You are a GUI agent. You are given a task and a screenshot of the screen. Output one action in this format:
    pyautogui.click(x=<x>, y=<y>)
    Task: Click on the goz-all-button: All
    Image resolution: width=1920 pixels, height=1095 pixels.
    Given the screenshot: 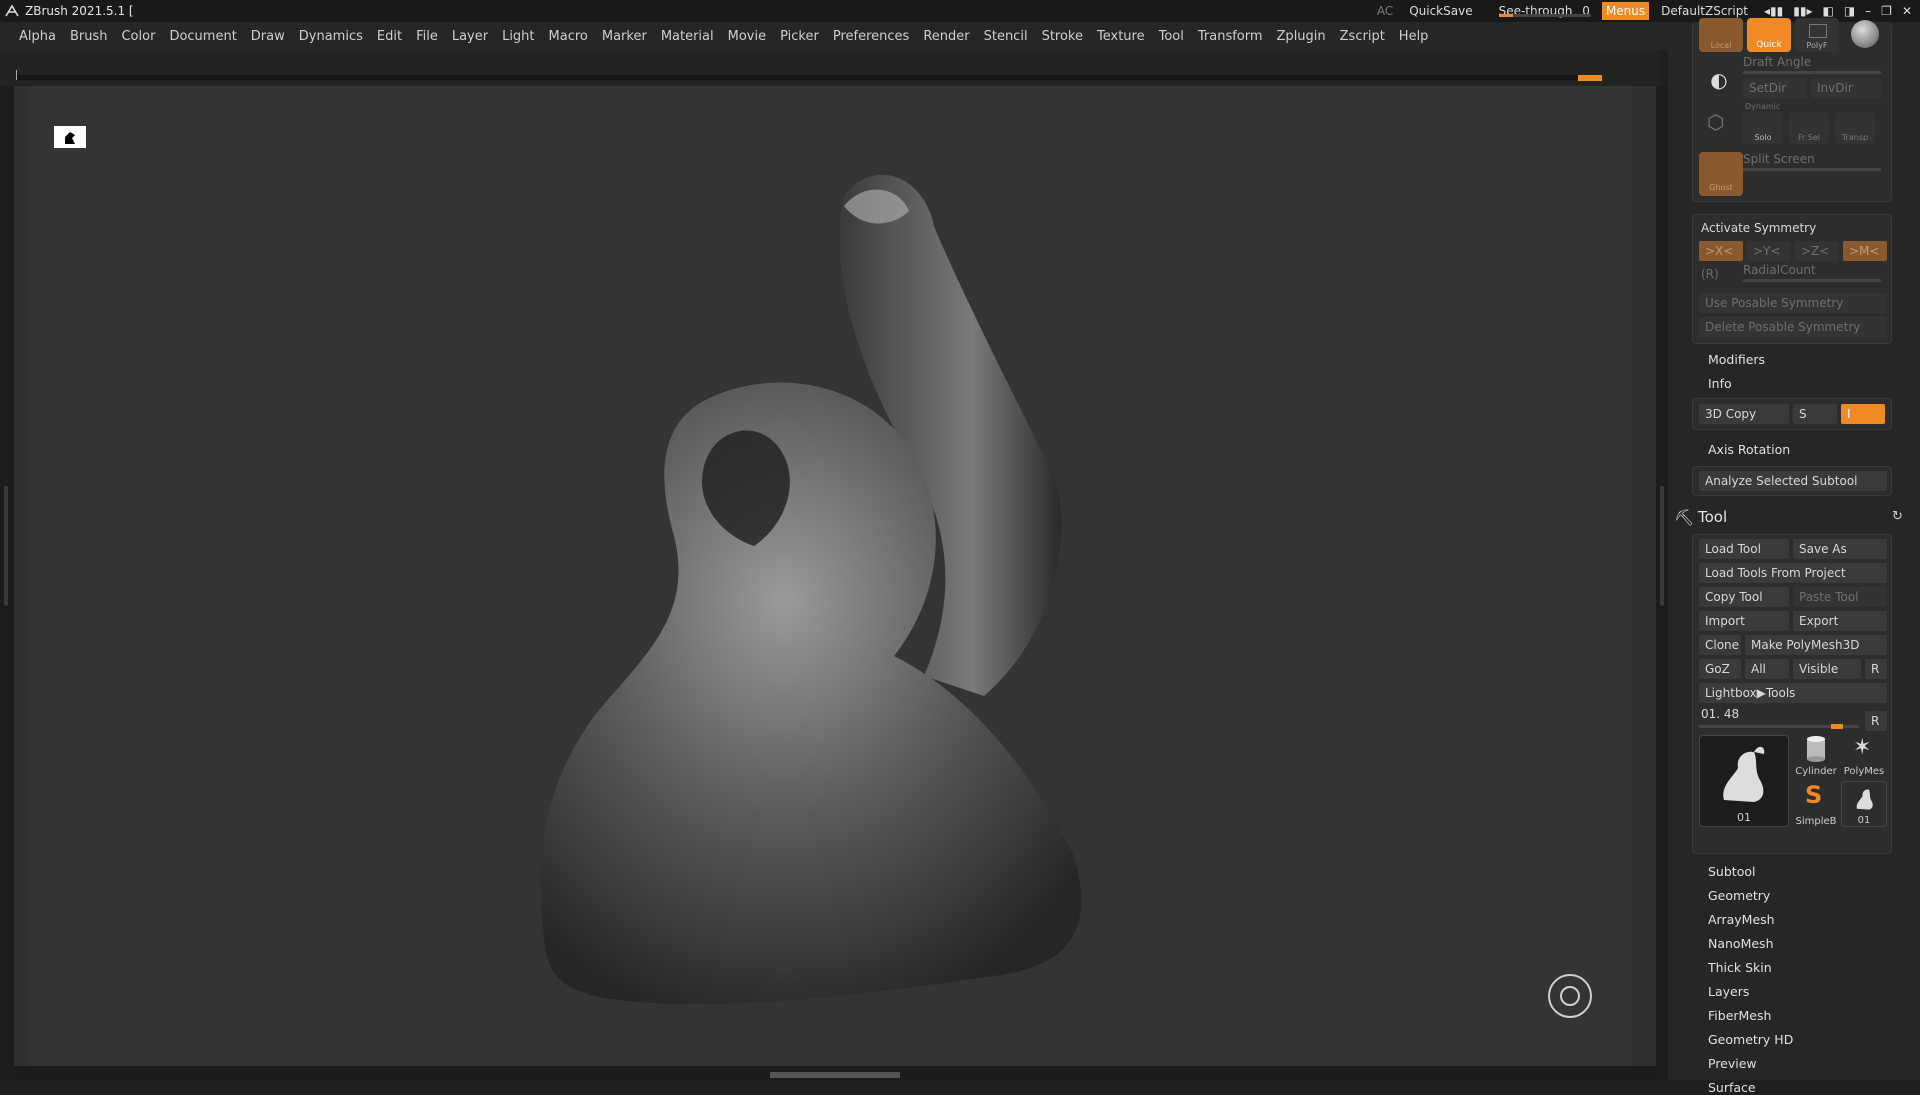 What is the action you would take?
    pyautogui.click(x=1767, y=669)
    